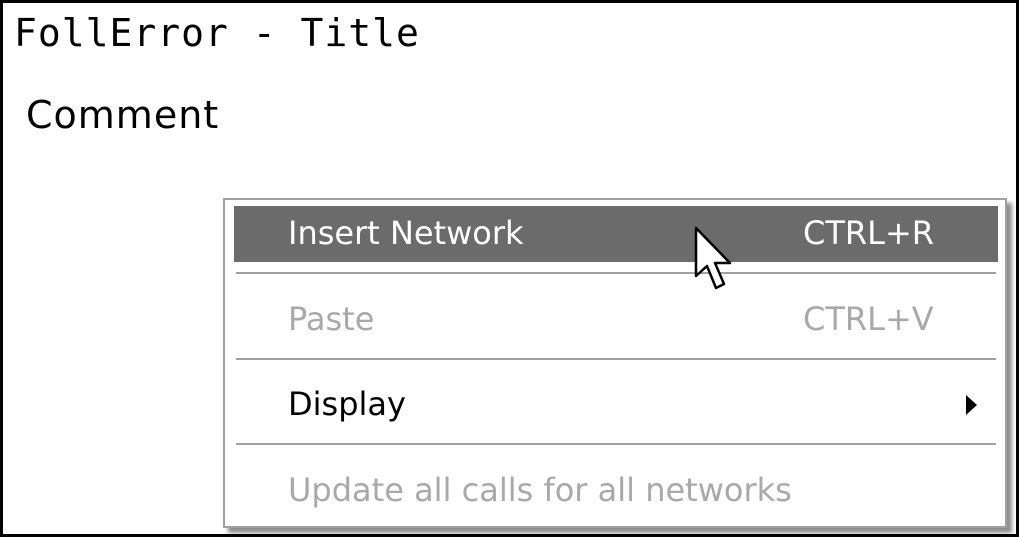 This screenshot has width=1019, height=537. What do you see at coordinates (868, 319) in the screenshot?
I see `menu-item-shortcut: CTRL+V` at bounding box center [868, 319].